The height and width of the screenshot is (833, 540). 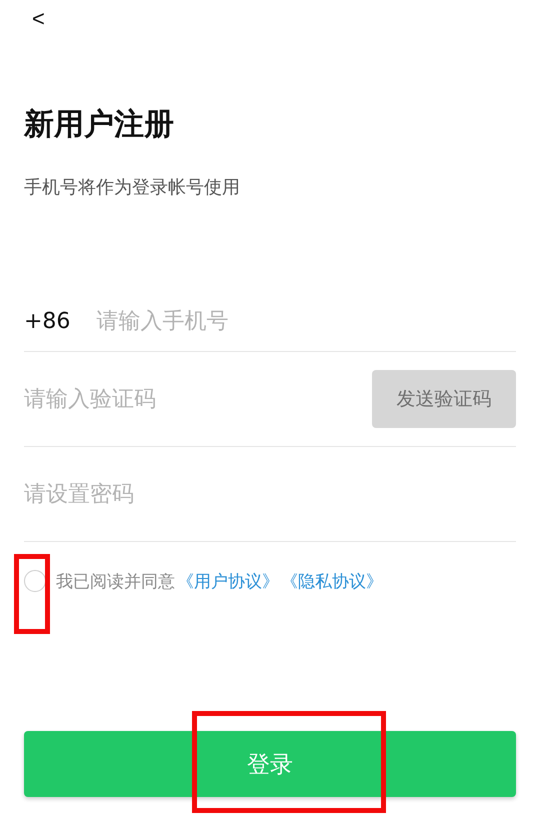 I want to click on code-input-field: 请输入验证码, so click(x=198, y=399).